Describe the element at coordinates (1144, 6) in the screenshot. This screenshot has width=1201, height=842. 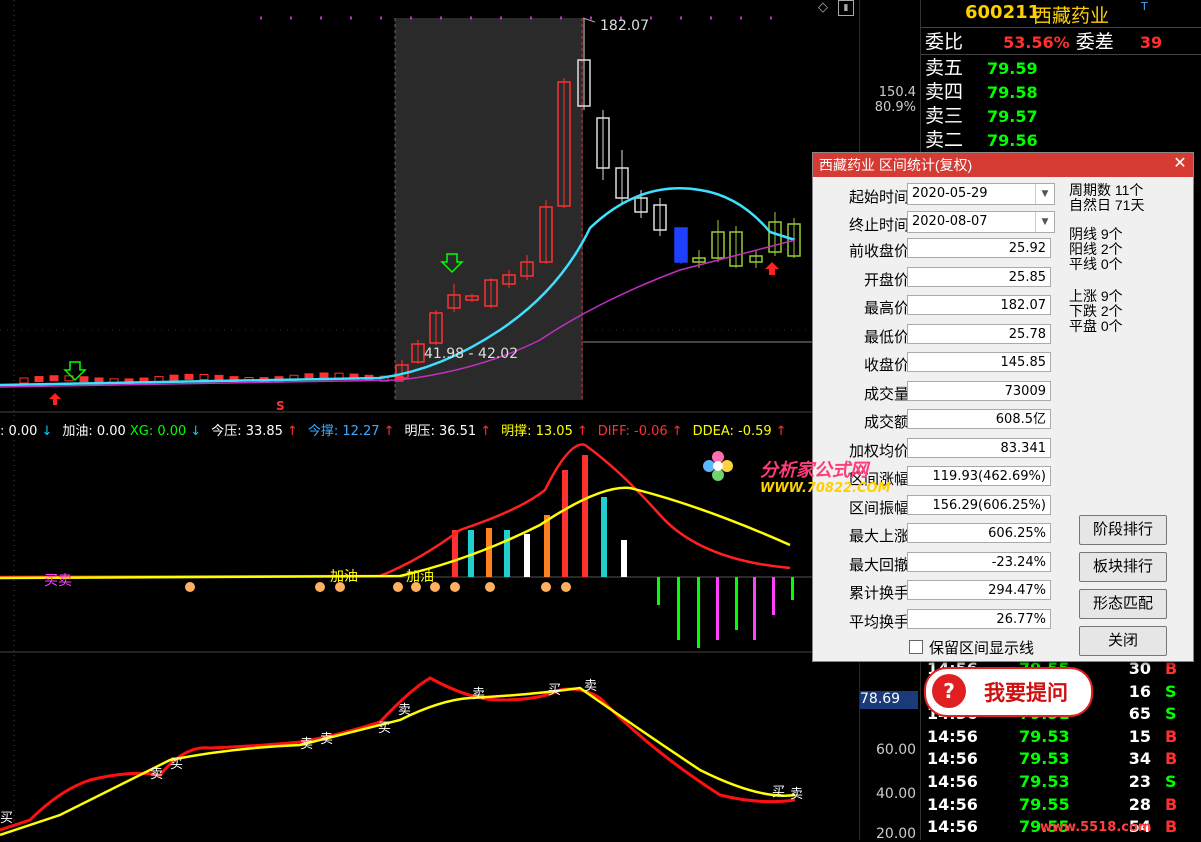
I see `pin-icon: T` at that location.